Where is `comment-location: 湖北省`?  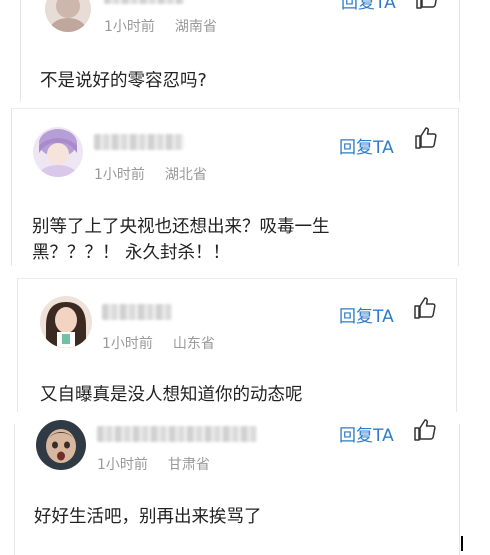 comment-location: 湖北省 is located at coordinates (185, 175).